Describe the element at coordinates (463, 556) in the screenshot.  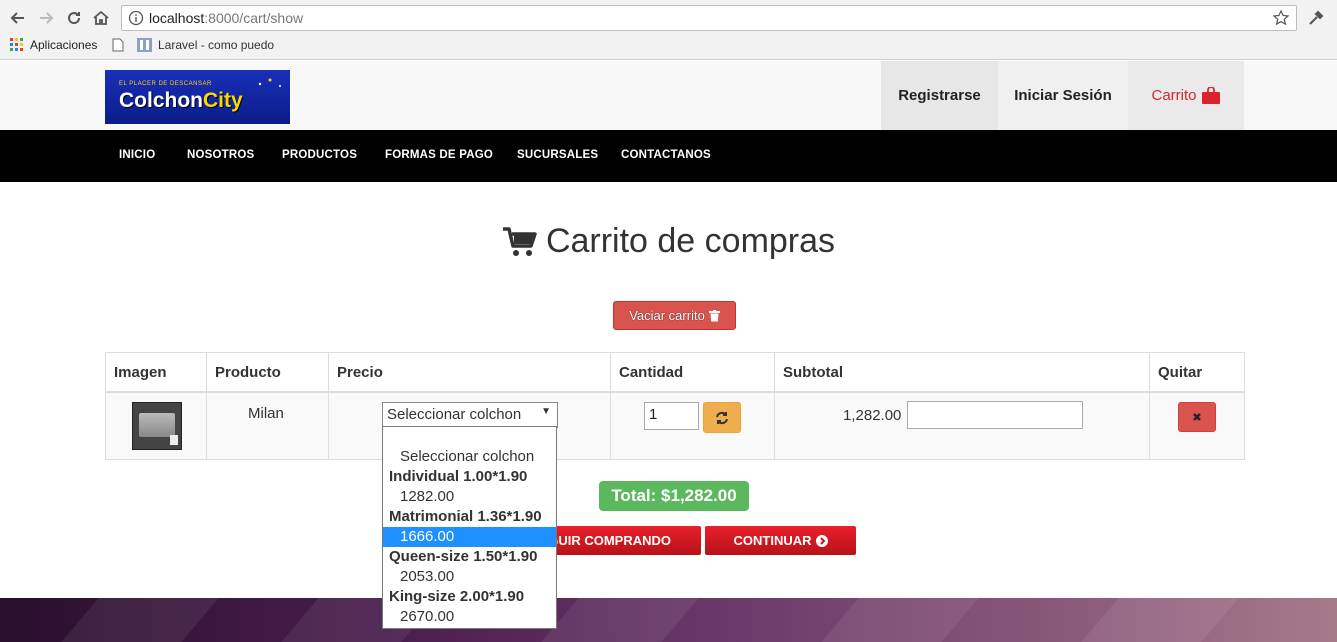
I see `dropdown-group-queen: Queen-size 1.50*1.90` at that location.